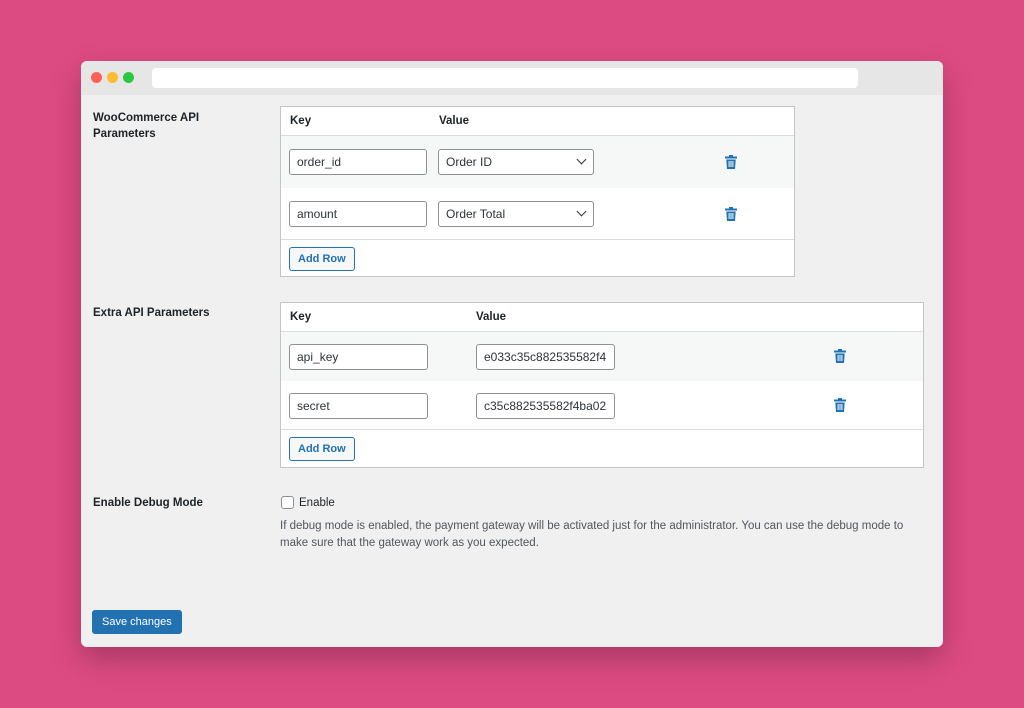 The image size is (1024, 708). Describe the element at coordinates (545, 357) in the screenshot. I see `value-input: e033c35c882535582f4` at that location.